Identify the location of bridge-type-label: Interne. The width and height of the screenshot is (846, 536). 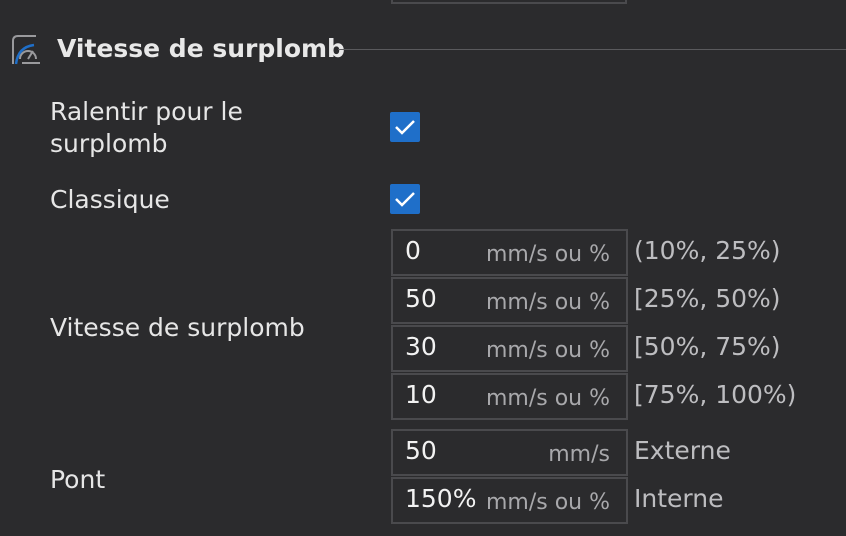
(679, 498).